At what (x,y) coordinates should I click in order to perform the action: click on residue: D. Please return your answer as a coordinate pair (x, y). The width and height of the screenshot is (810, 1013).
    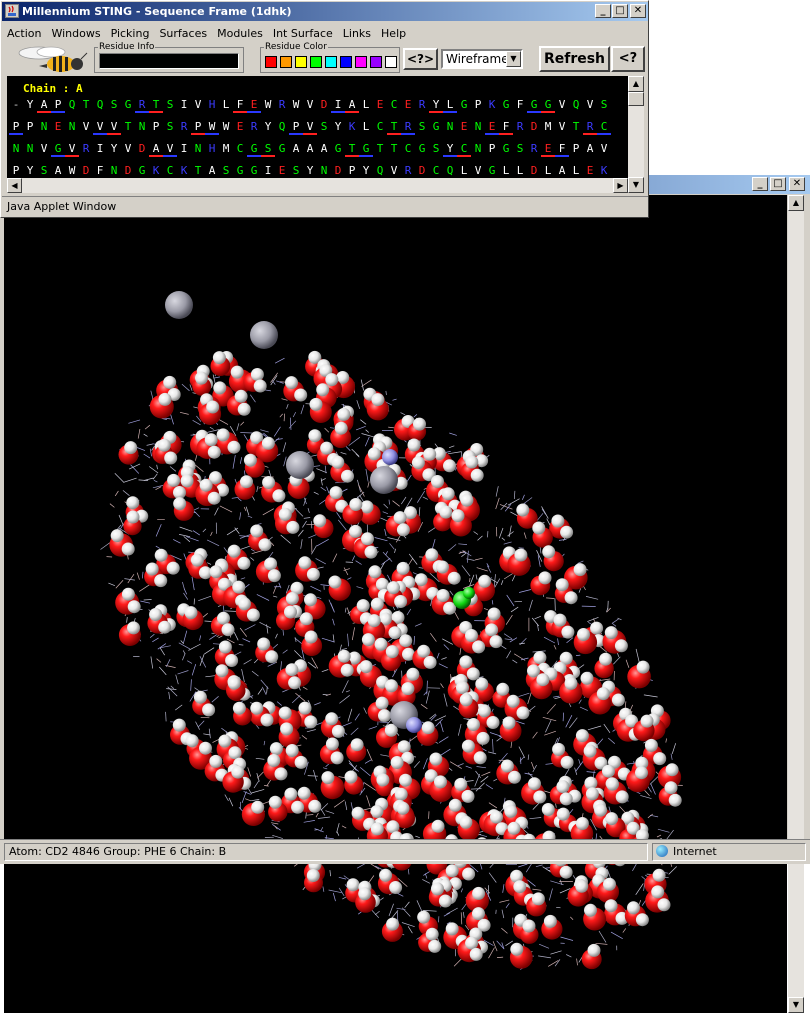
    Looking at the image, I should click on (534, 126).